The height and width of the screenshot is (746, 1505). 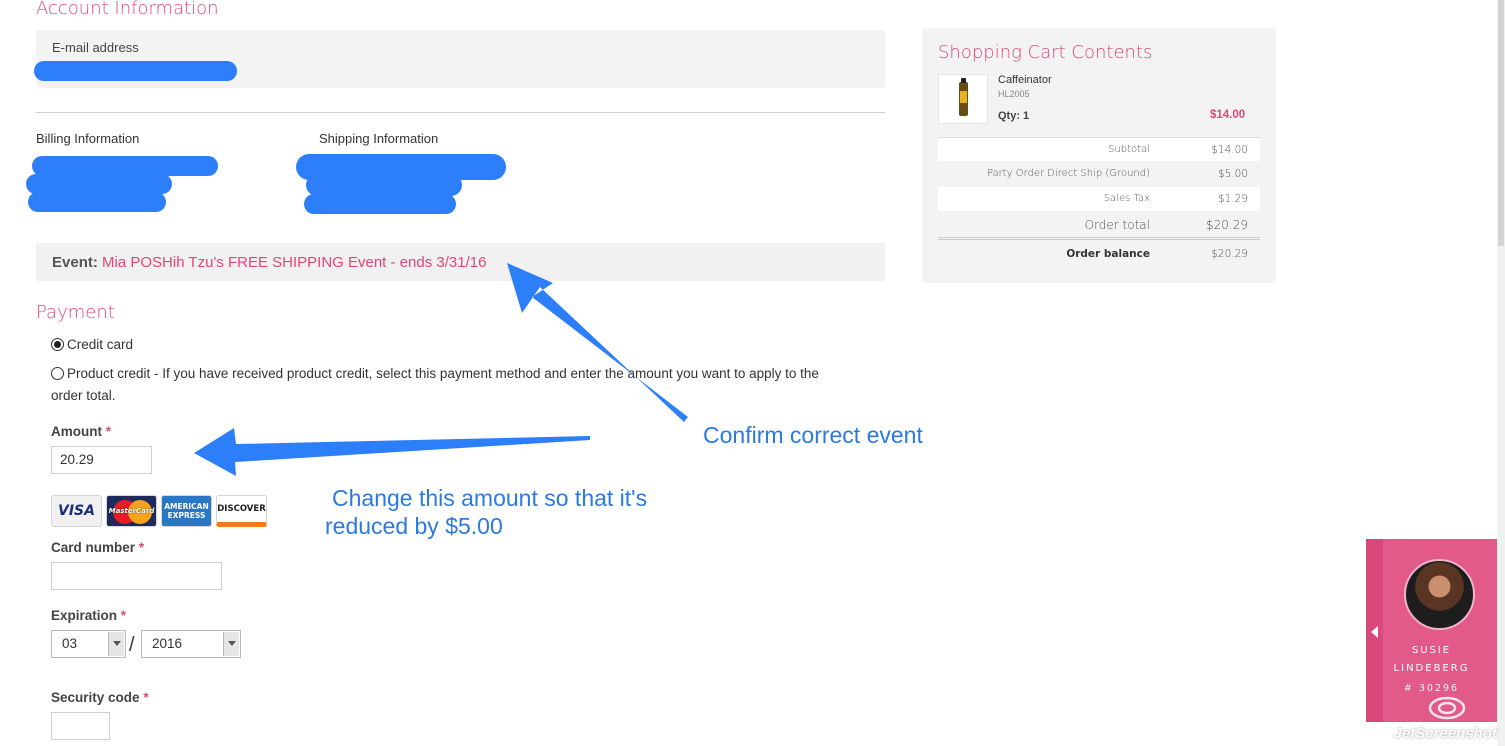 I want to click on avatar, so click(x=1439, y=594).